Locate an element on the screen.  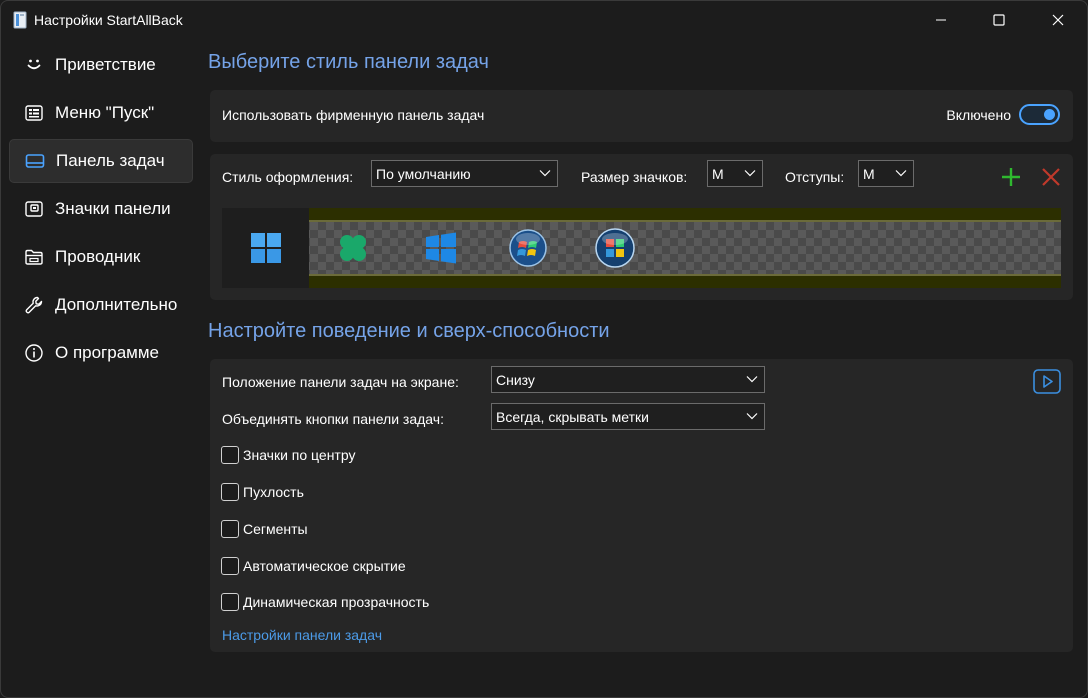
theme-select: По умолчанию is located at coordinates (464, 173).